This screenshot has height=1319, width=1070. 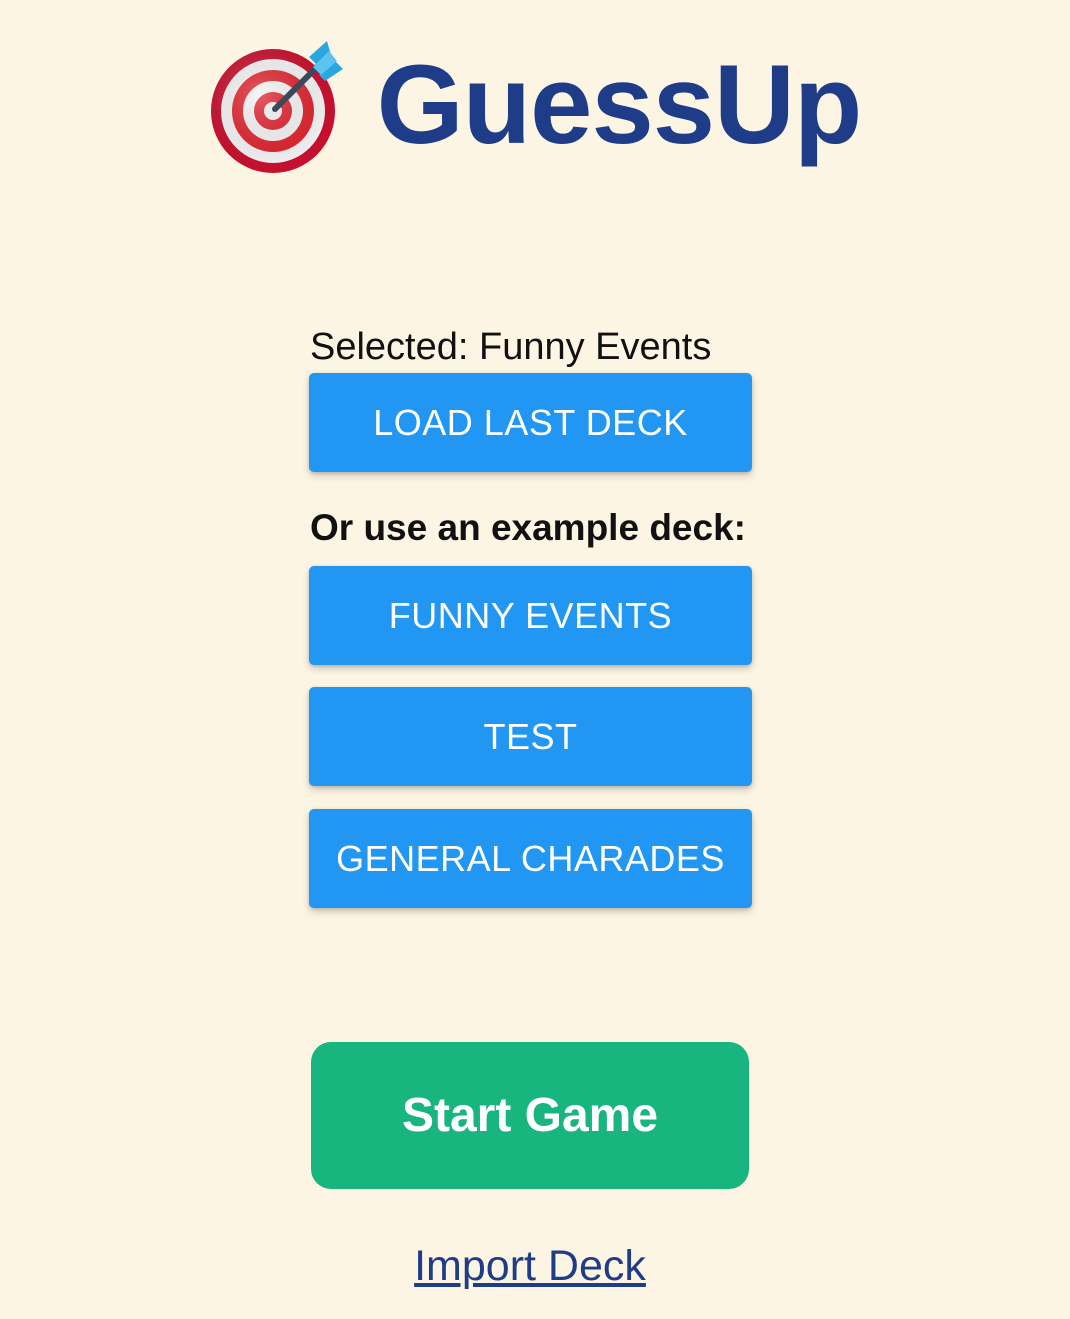 What do you see at coordinates (619, 104) in the screenshot?
I see `app-title: GuessUp` at bounding box center [619, 104].